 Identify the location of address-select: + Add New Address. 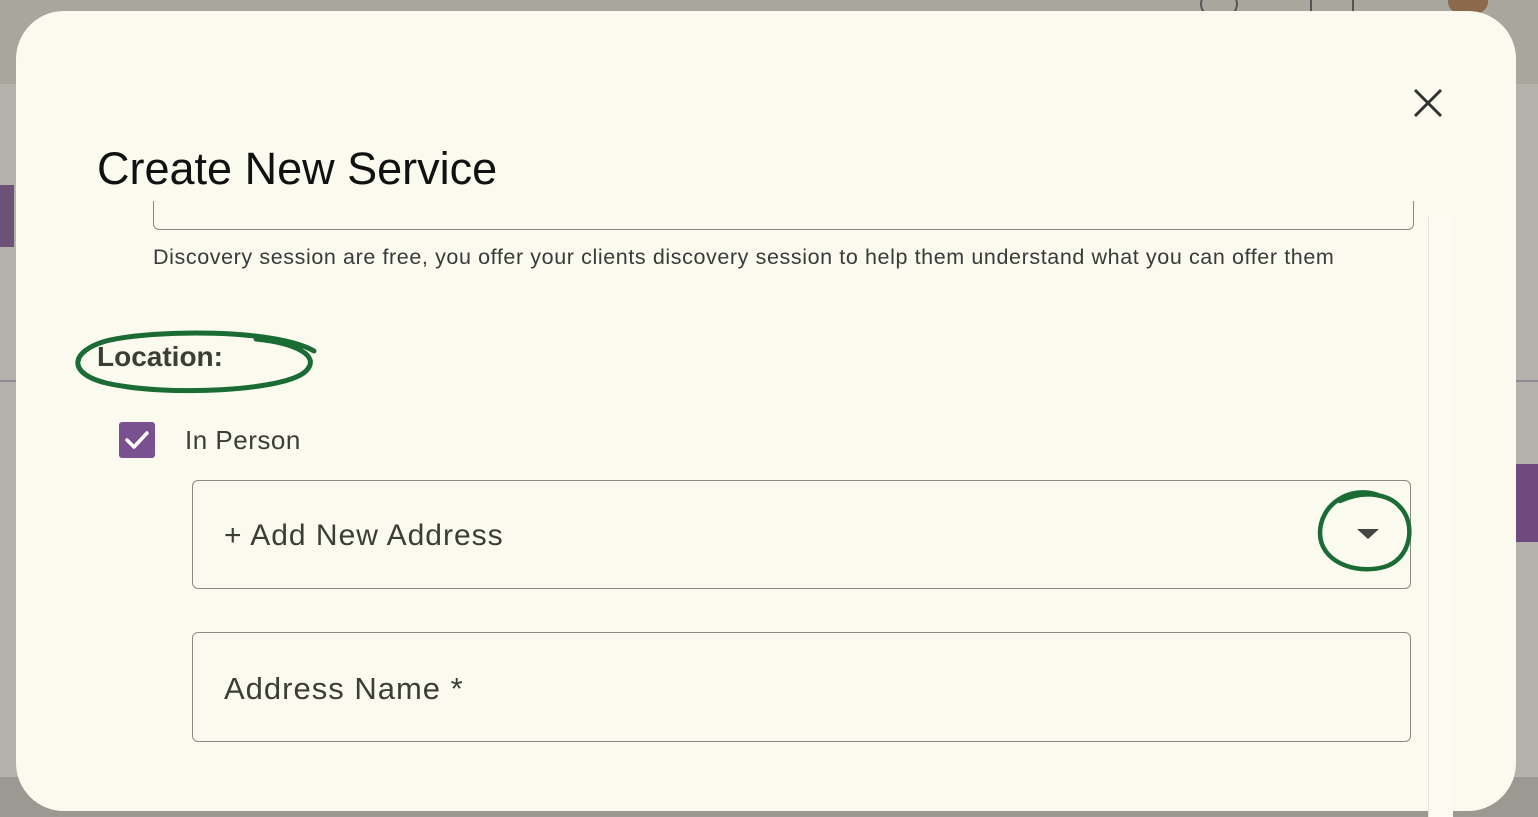
(801, 534).